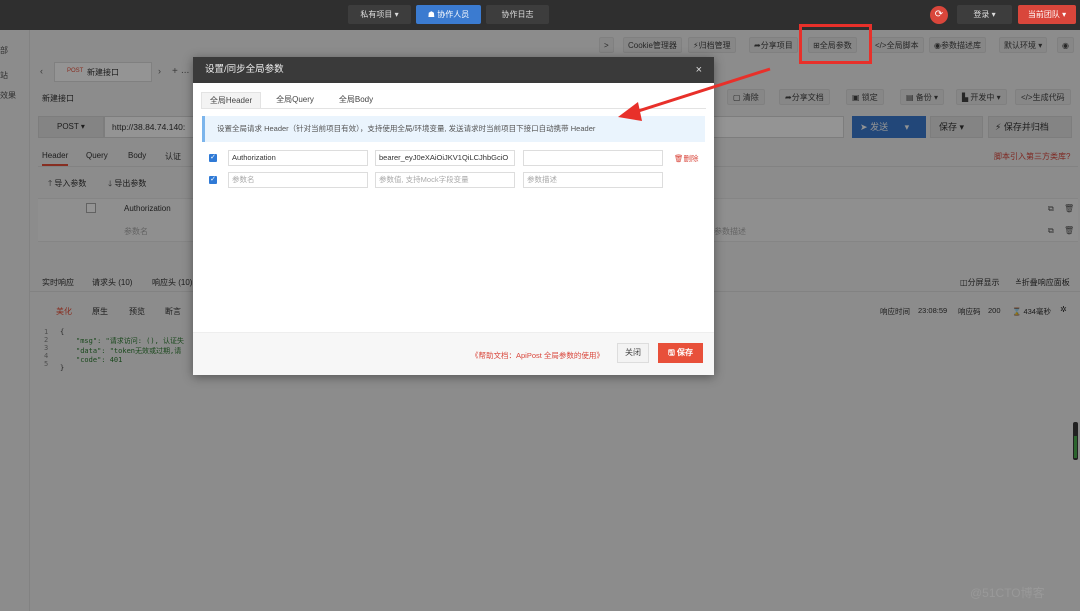 This screenshot has width=1080, height=611. I want to click on save-icon: 🖫, so click(671, 352).